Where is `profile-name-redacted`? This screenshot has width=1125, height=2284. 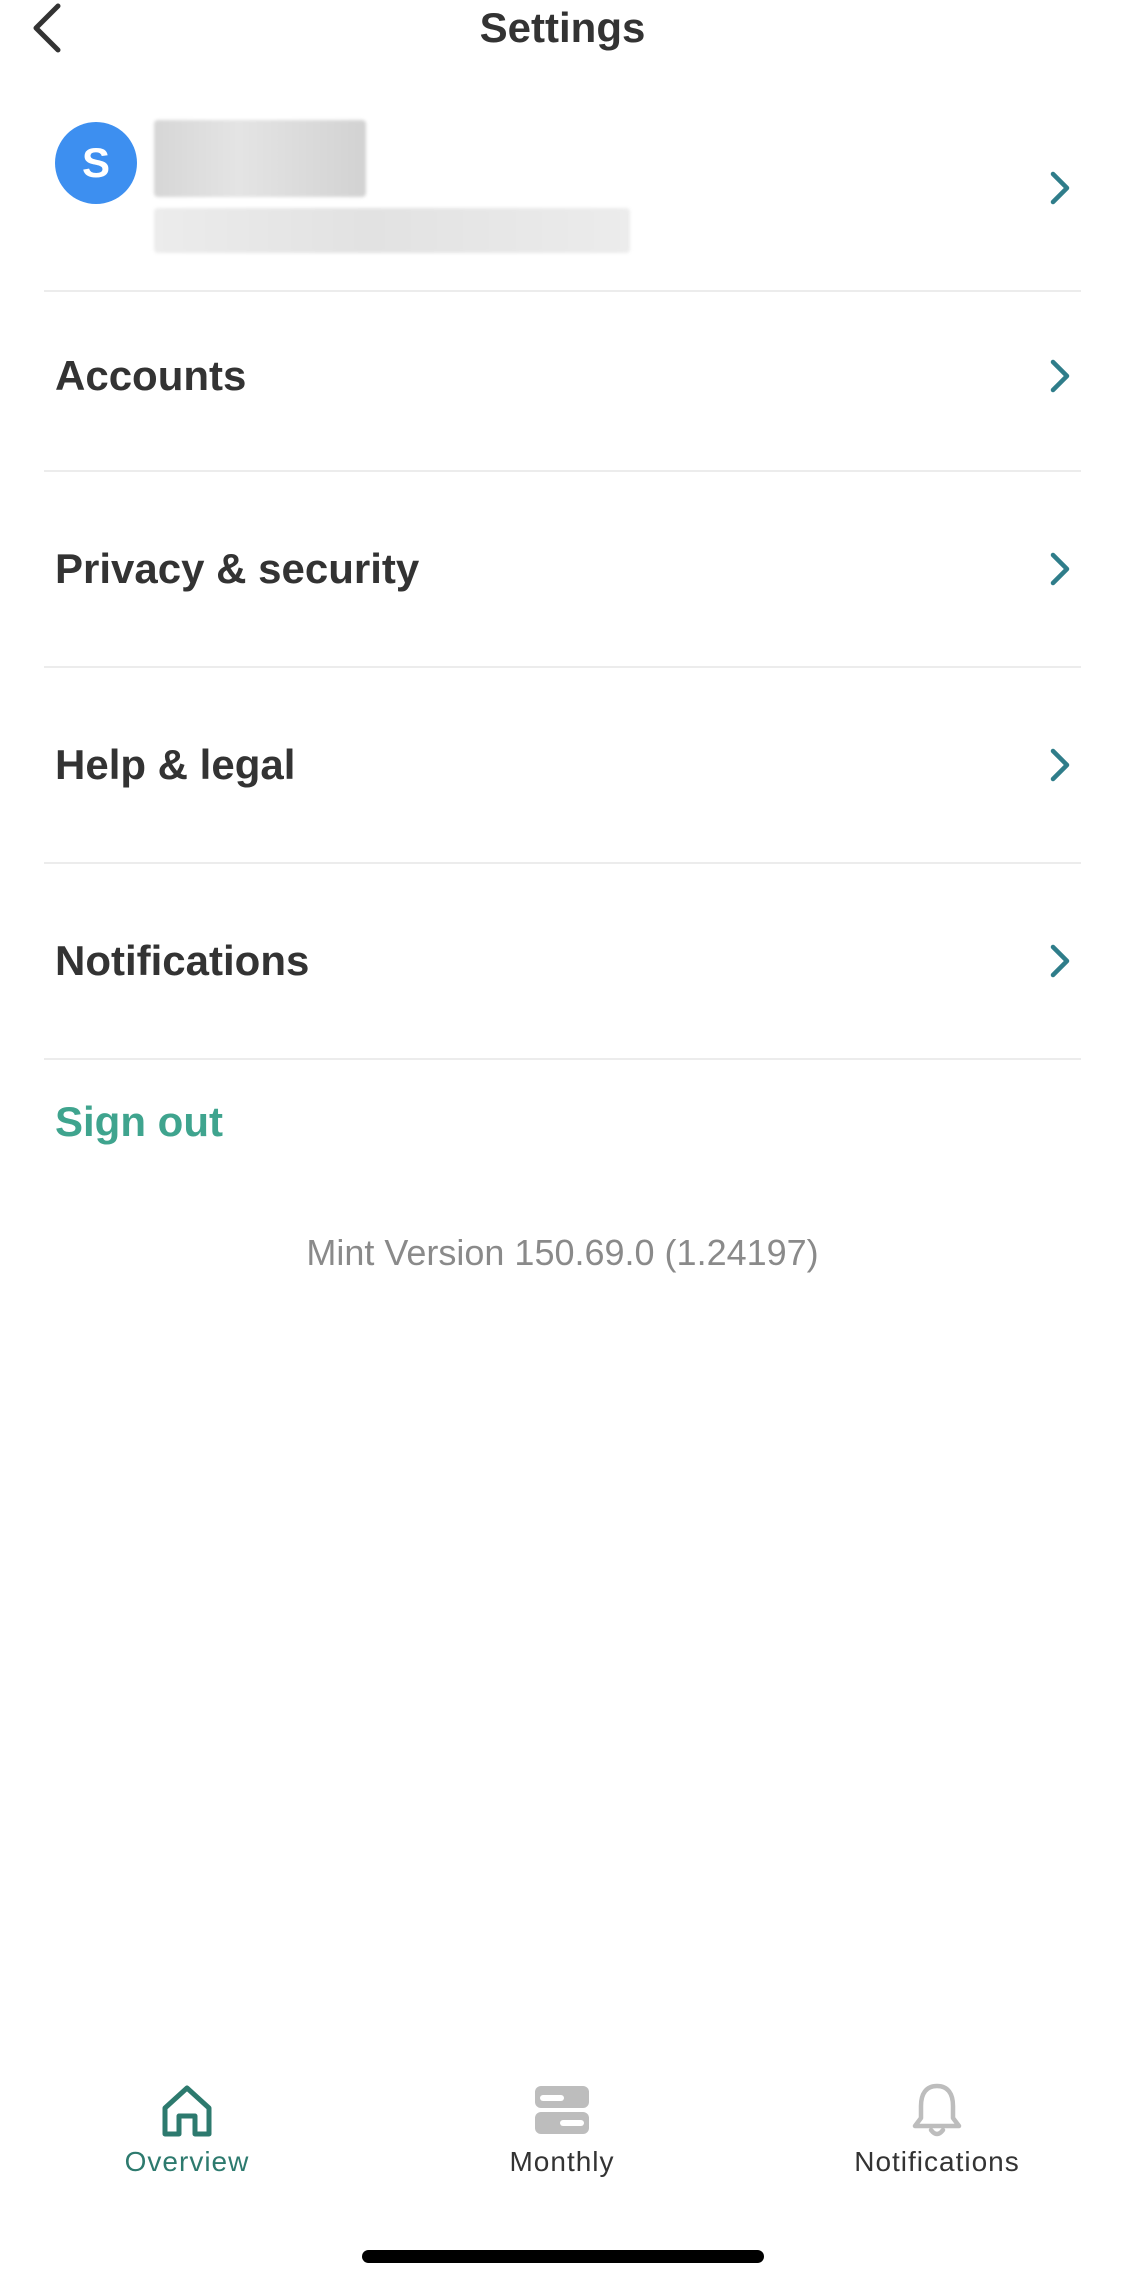
profile-name-redacted is located at coordinates (260, 158).